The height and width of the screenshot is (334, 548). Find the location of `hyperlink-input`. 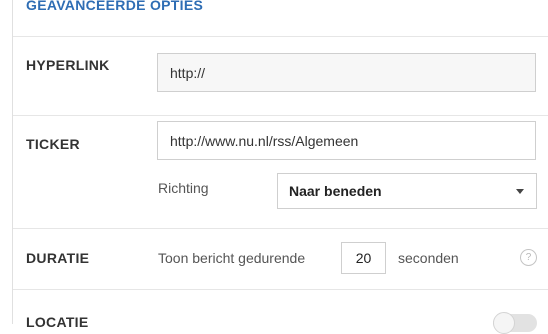

hyperlink-input is located at coordinates (346, 72).